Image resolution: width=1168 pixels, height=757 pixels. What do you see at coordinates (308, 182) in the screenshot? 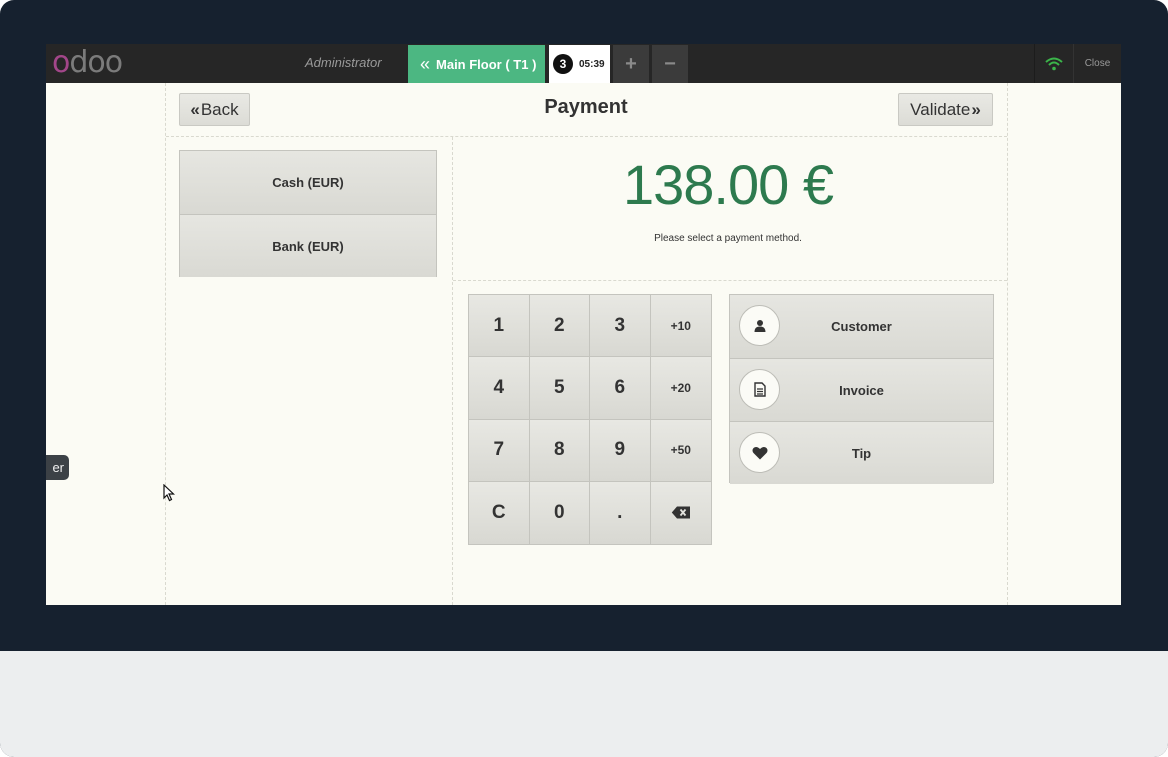
I see `payment-method-cash: Cash (EUR)` at bounding box center [308, 182].